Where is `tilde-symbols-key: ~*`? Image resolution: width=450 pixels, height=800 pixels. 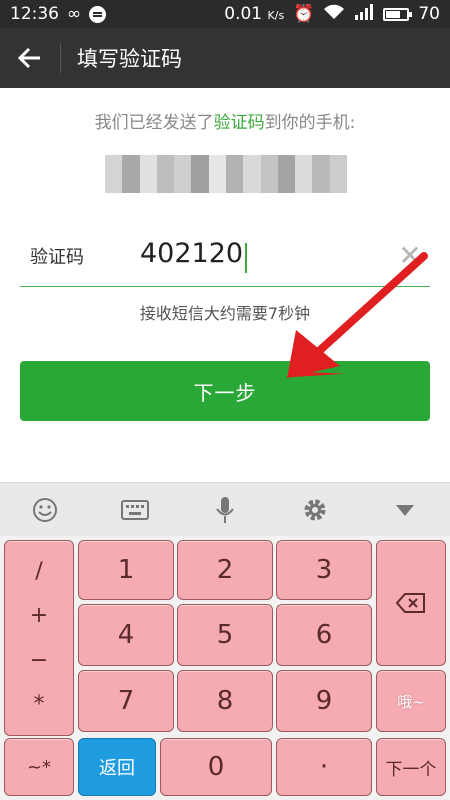 tilde-symbols-key: ~* is located at coordinates (39, 767).